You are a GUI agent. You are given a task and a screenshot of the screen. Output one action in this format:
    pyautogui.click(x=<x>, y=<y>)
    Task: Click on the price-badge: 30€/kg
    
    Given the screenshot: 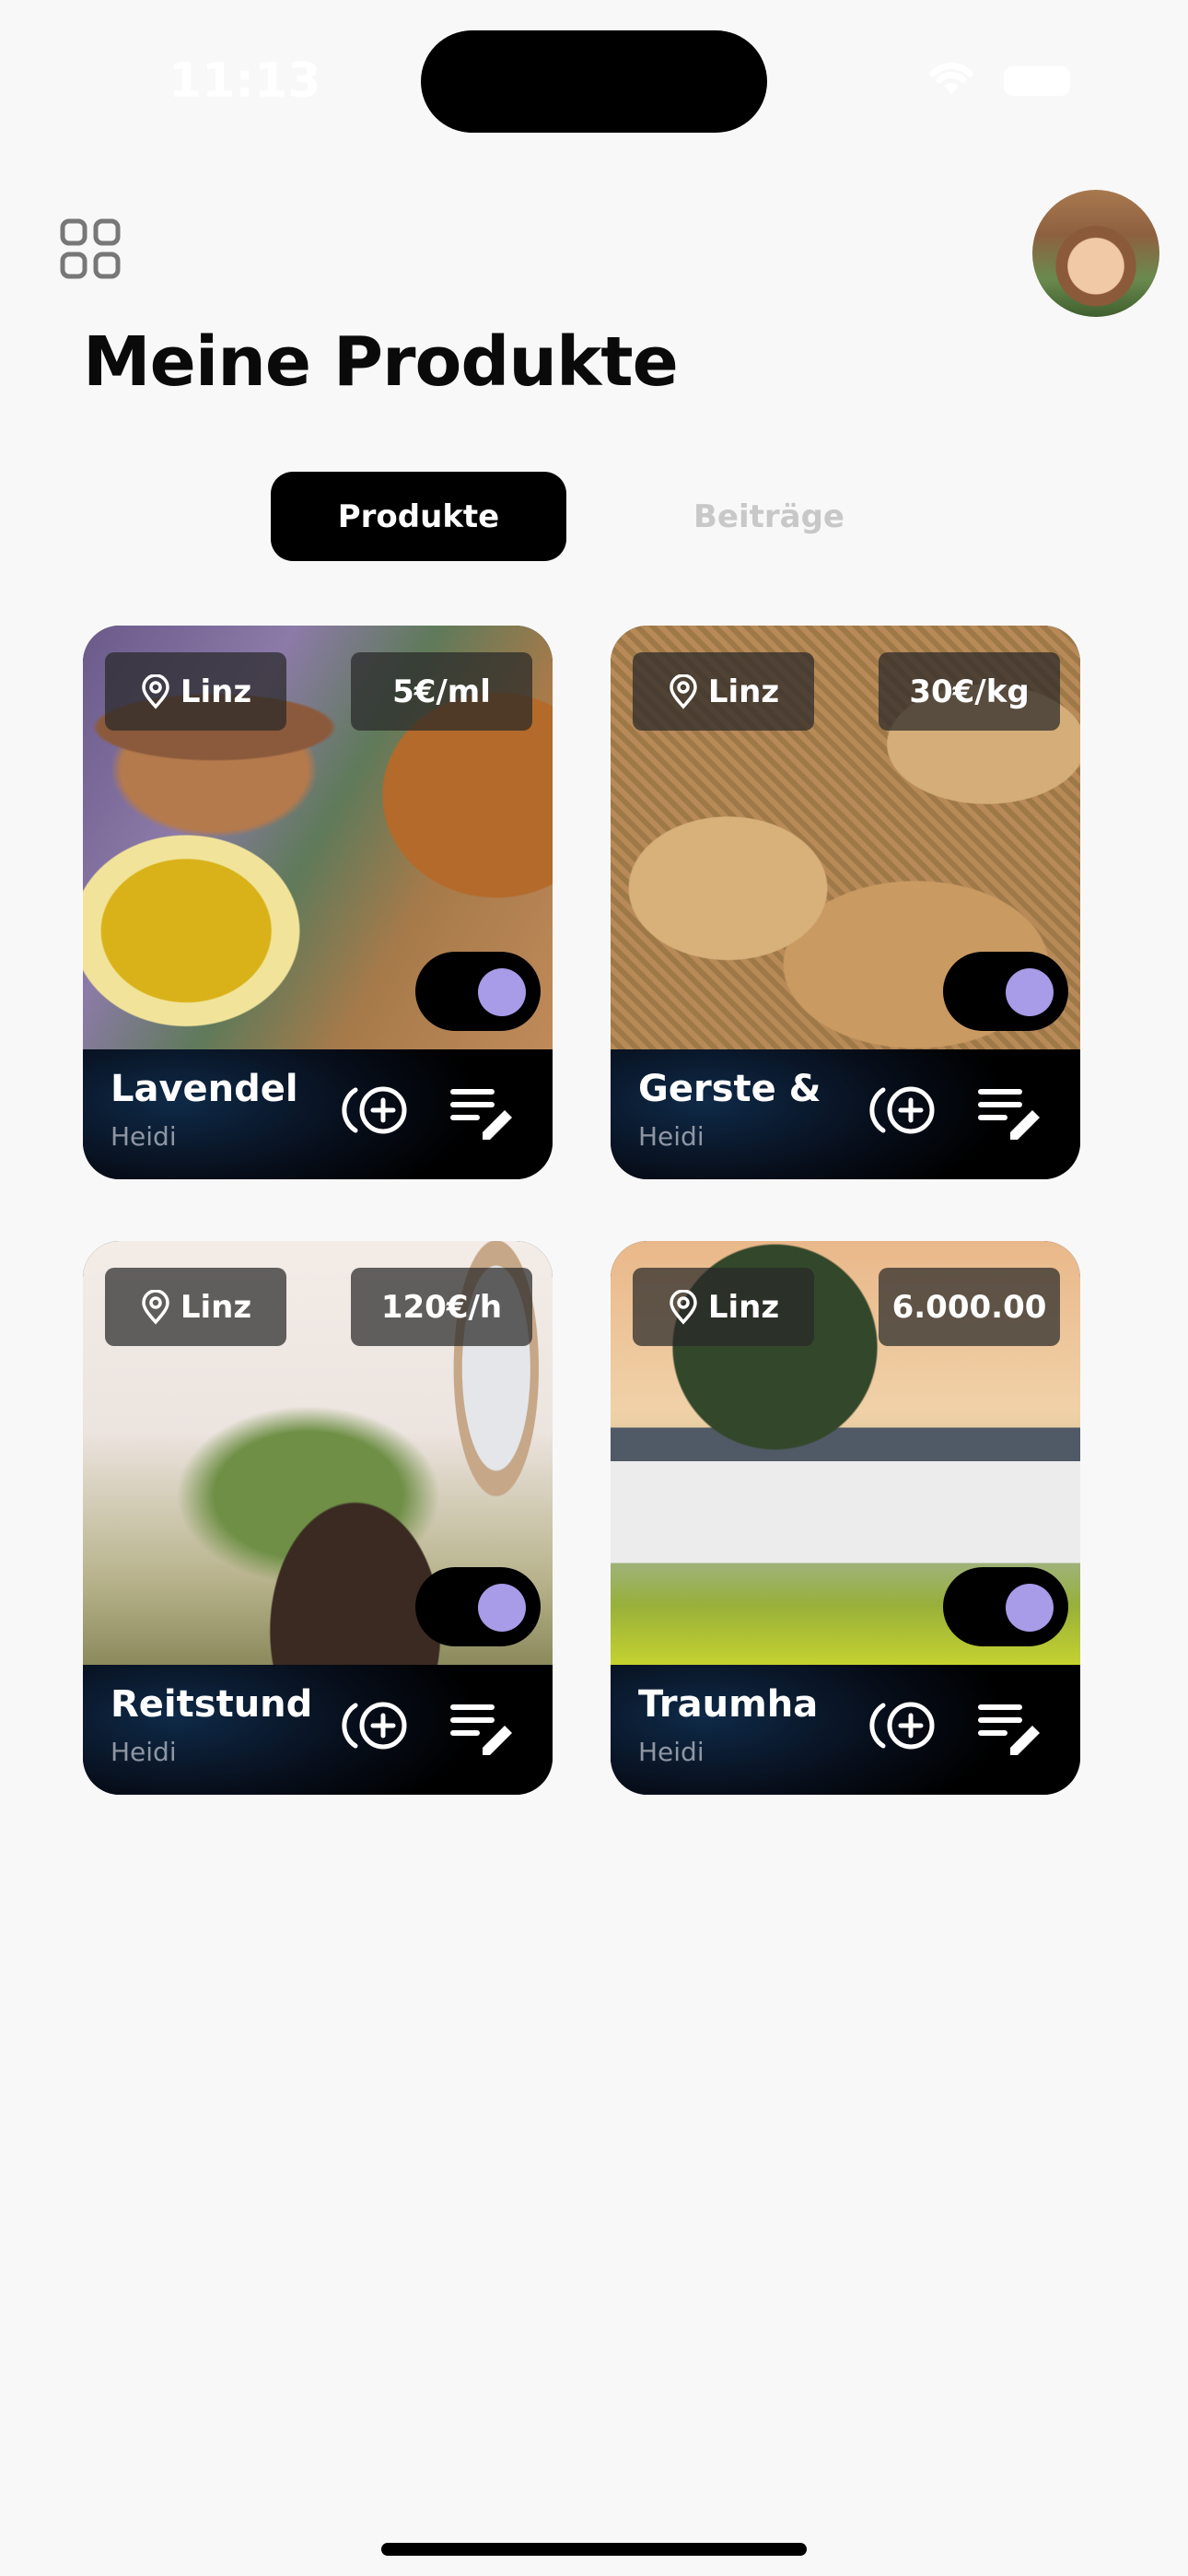 What is the action you would take?
    pyautogui.click(x=970, y=691)
    